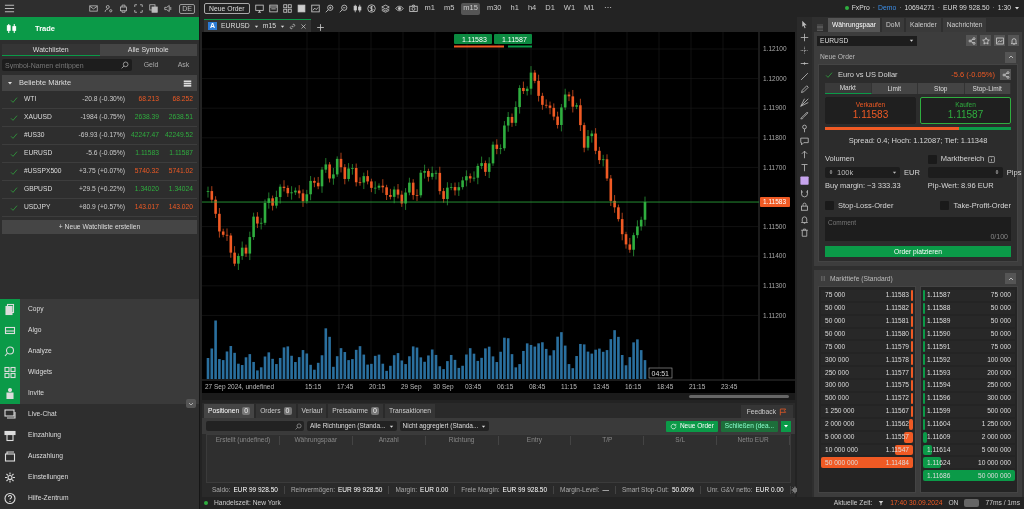 This screenshot has width=1024, height=509. I want to click on pips-field, so click(965, 172).